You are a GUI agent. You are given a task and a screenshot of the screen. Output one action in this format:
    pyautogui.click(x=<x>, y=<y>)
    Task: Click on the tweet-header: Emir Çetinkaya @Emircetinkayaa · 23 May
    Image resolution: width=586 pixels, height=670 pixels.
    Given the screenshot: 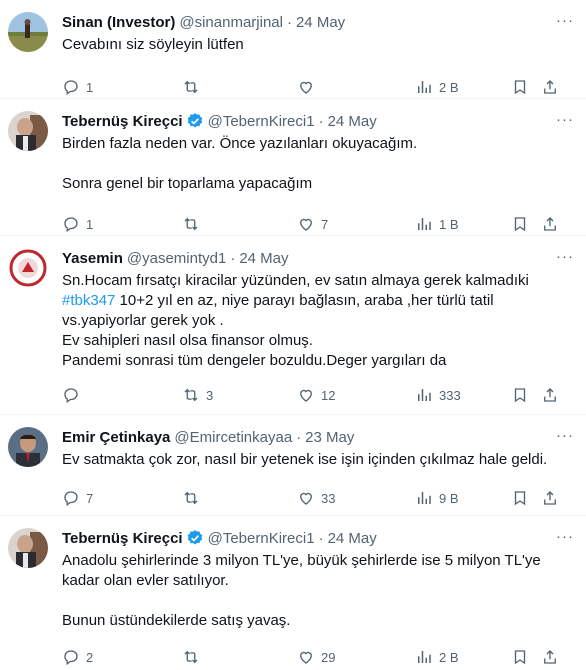 What is the action you would take?
    pyautogui.click(x=316, y=437)
    